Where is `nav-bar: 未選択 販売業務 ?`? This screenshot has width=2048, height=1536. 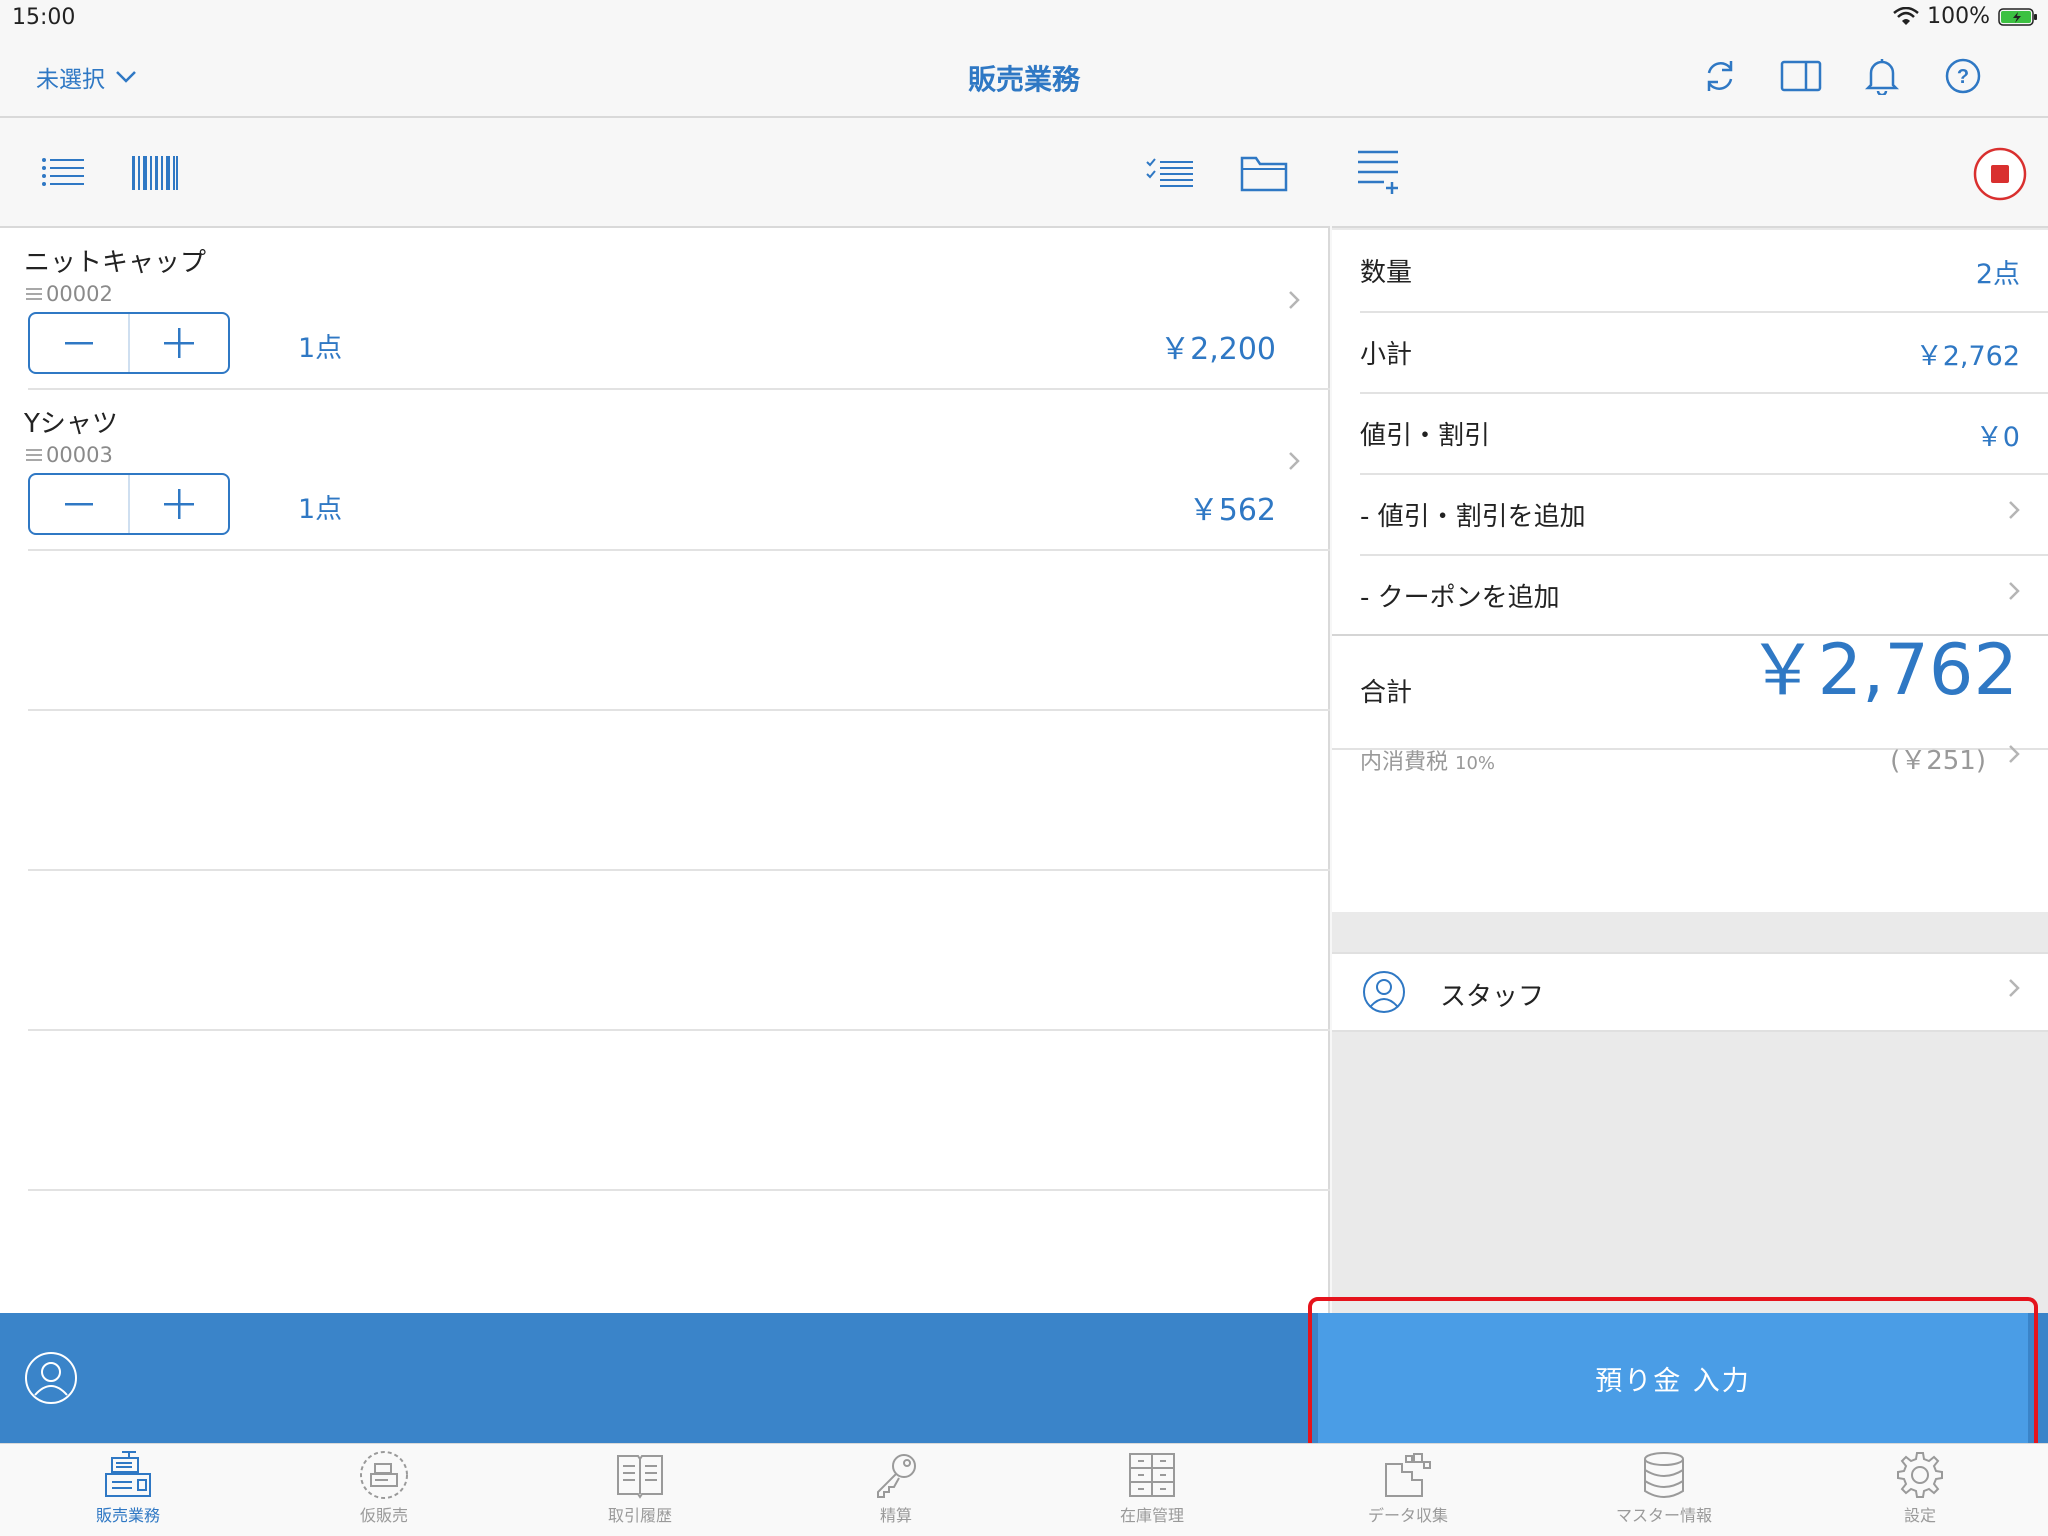
nav-bar: 未選択 販売業務 ? is located at coordinates (1024, 77).